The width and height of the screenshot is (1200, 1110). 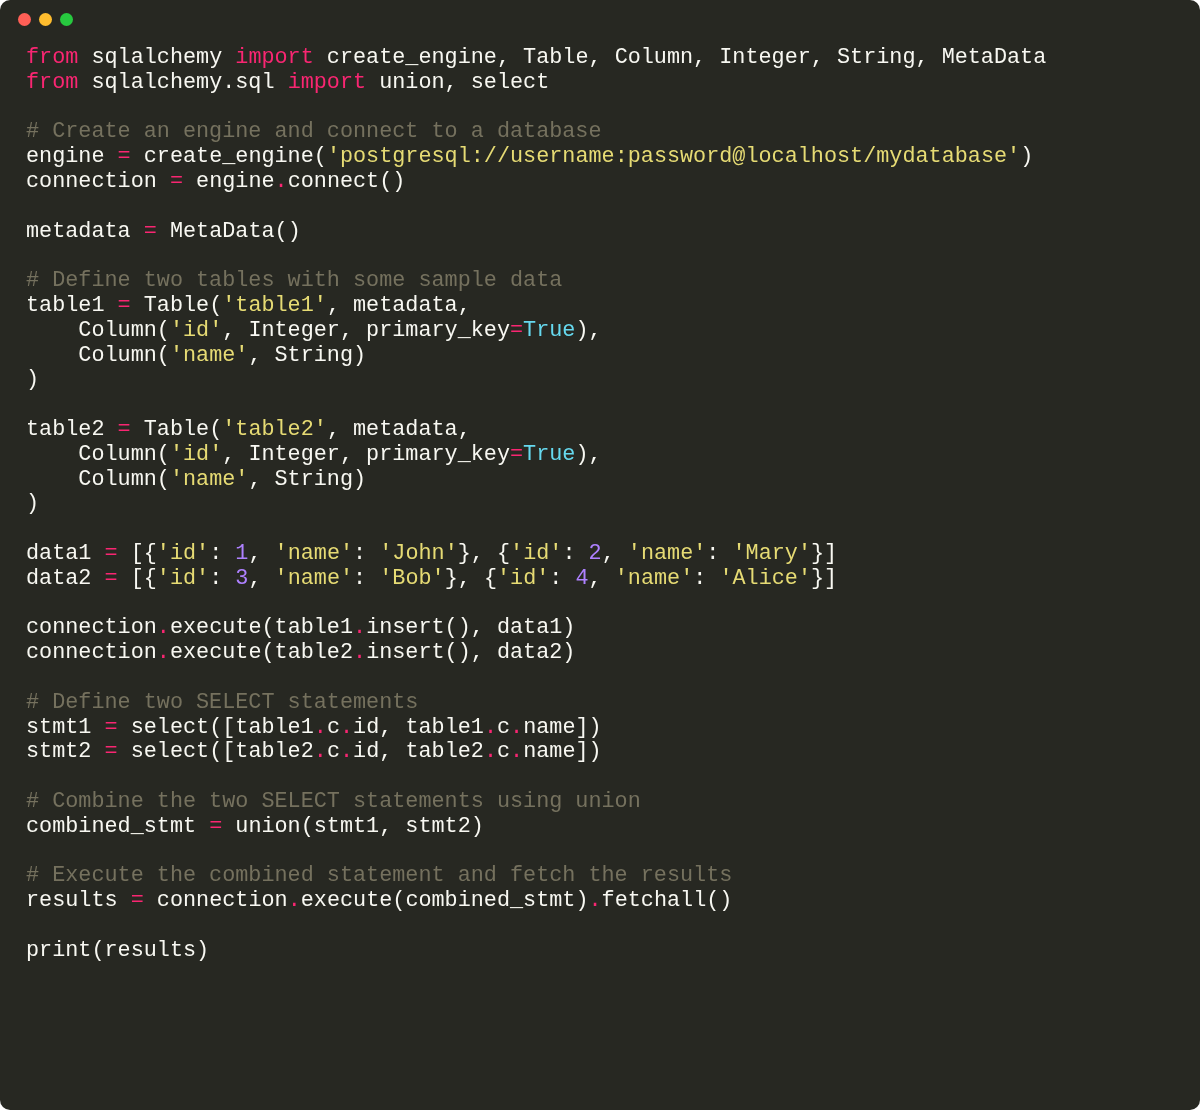 What do you see at coordinates (432, 579) in the screenshot?
I see `code-line: data2 = [{'id': 3, 'name': 'Bob'}, {'id': 4, 'name': 'Alice'}]` at bounding box center [432, 579].